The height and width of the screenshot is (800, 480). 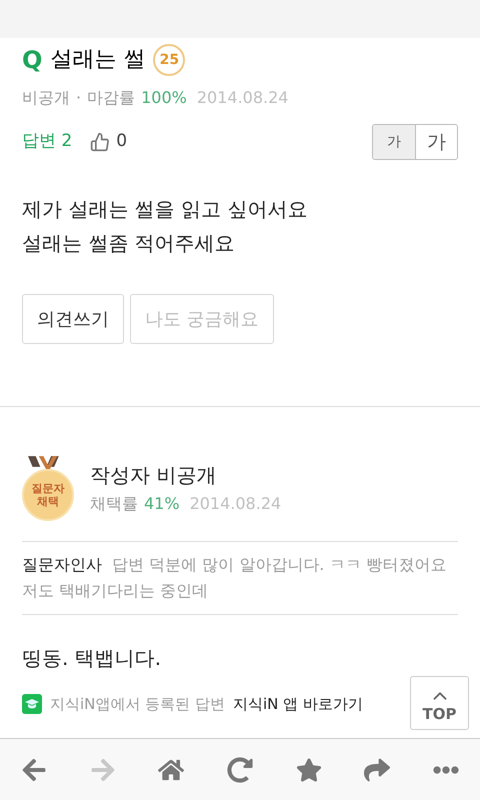 What do you see at coordinates (137, 704) in the screenshot?
I see `app-note: 지식iN앱에서 등록된 답변` at bounding box center [137, 704].